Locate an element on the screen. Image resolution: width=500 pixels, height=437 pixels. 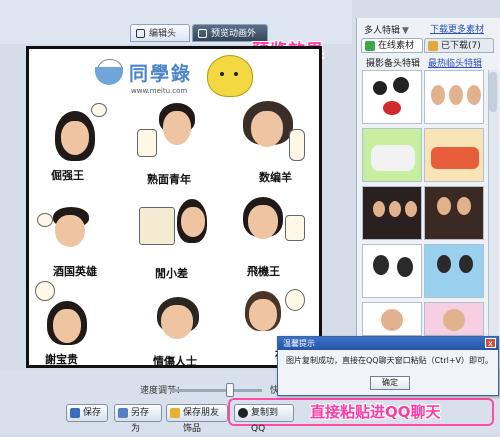
save-button: 保存 is located at coordinates (87, 413).